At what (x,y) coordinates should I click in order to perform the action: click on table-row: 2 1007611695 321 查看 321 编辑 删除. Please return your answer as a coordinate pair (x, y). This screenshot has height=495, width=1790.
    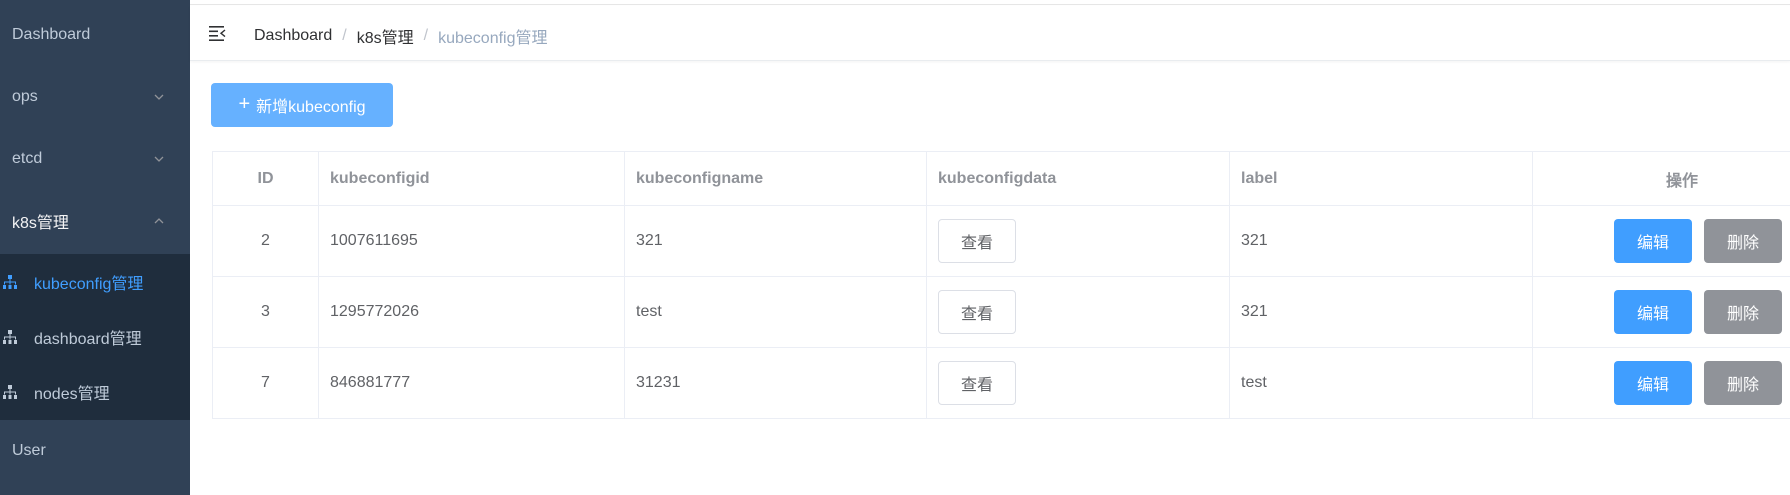
    Looking at the image, I should click on (1001, 241).